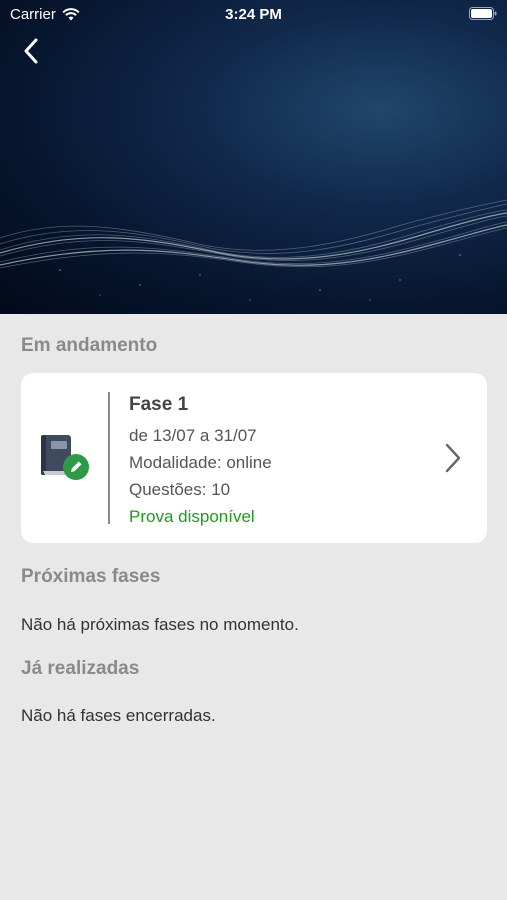  What do you see at coordinates (159, 404) in the screenshot?
I see `phase-title: Fase 1` at bounding box center [159, 404].